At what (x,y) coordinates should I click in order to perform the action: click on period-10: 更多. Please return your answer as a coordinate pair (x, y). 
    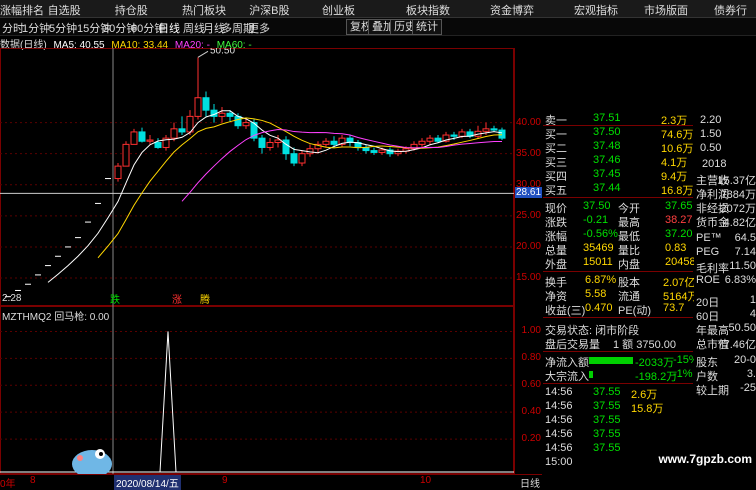
    Looking at the image, I should click on (259, 28).